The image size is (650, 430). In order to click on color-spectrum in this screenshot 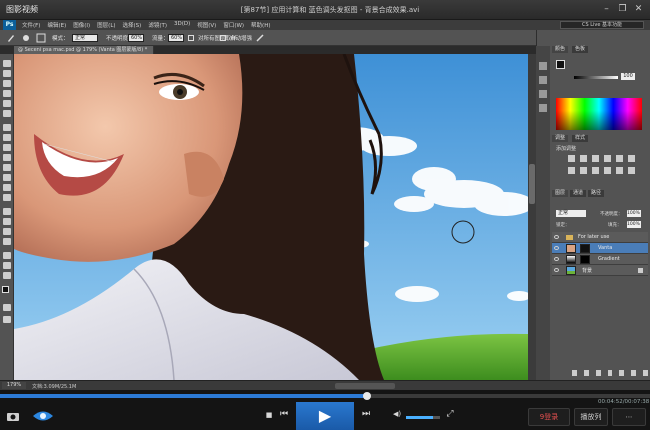, I will do `click(599, 114)`.